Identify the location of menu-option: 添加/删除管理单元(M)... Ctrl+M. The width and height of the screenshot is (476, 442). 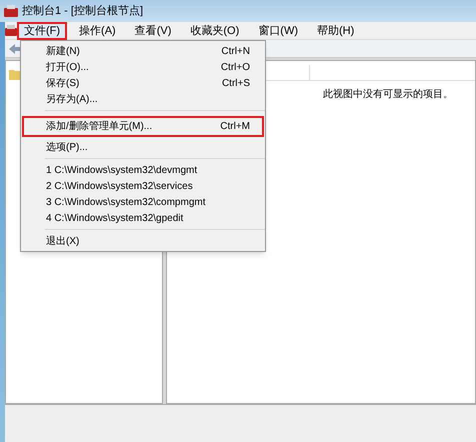
(143, 126).